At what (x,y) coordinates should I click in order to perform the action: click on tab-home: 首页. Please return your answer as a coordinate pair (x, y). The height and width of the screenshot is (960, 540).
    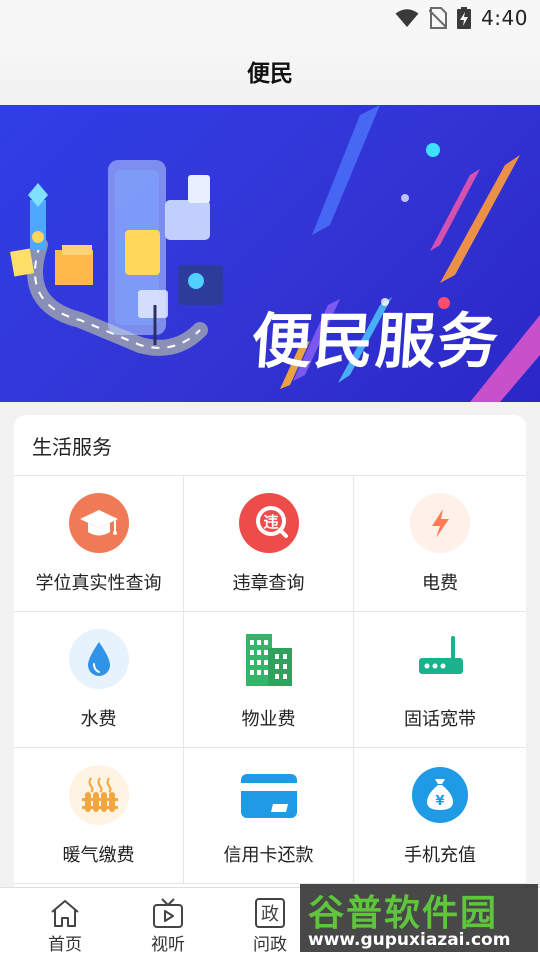
    Looking at the image, I should click on (65, 924).